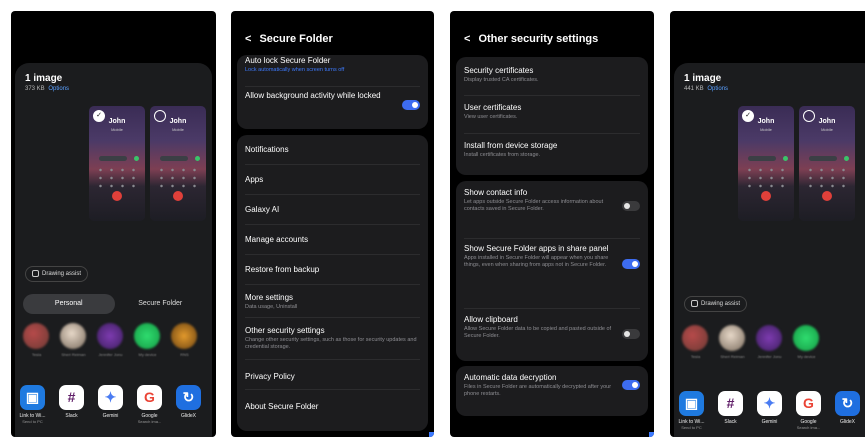 This screenshot has width=865, height=441. Describe the element at coordinates (332, 404) in the screenshot. I see `menu-item-about: About Secure Folder` at that location.